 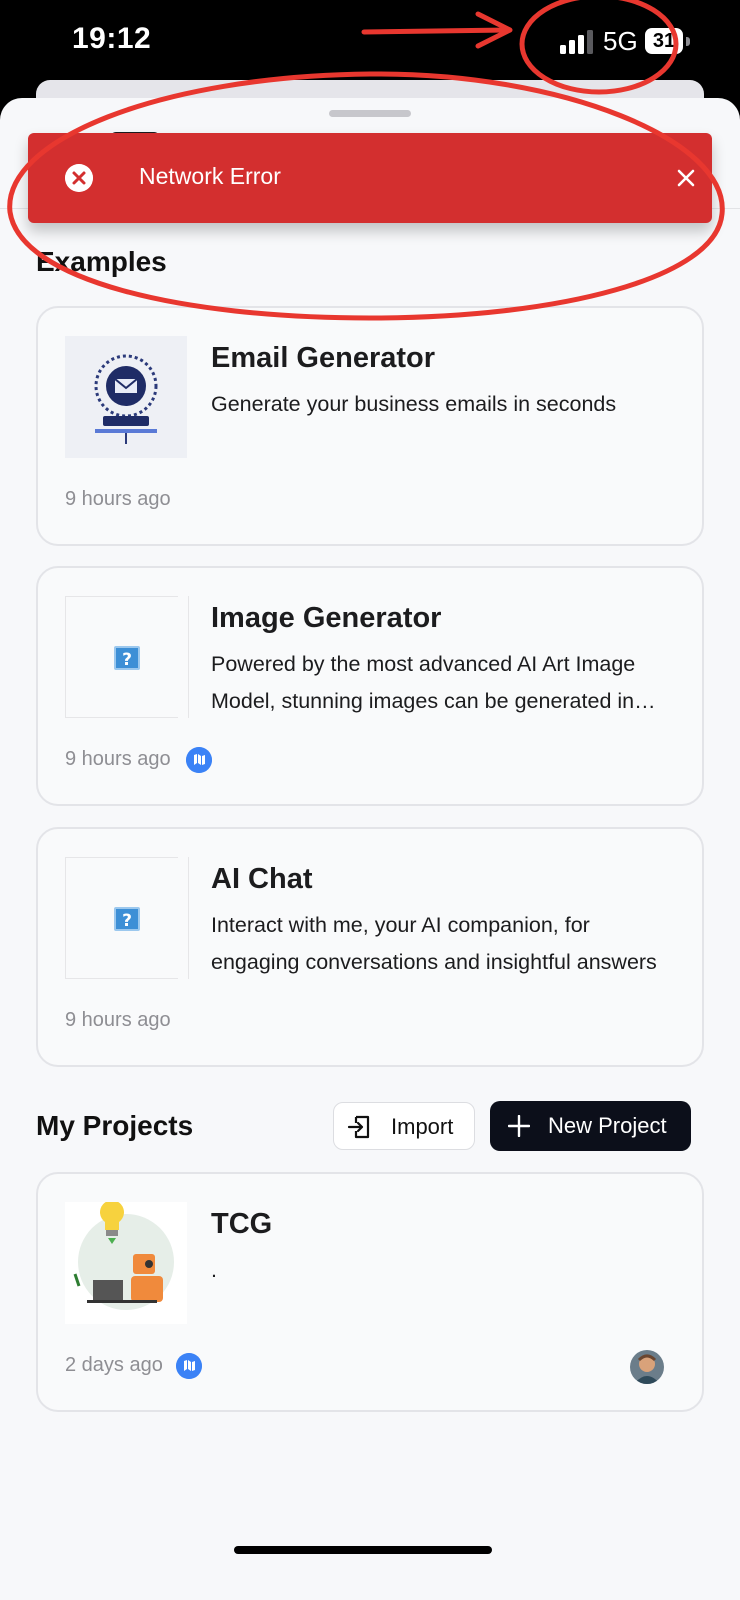 What do you see at coordinates (262, 879) in the screenshot?
I see `card-title: AI Chat` at bounding box center [262, 879].